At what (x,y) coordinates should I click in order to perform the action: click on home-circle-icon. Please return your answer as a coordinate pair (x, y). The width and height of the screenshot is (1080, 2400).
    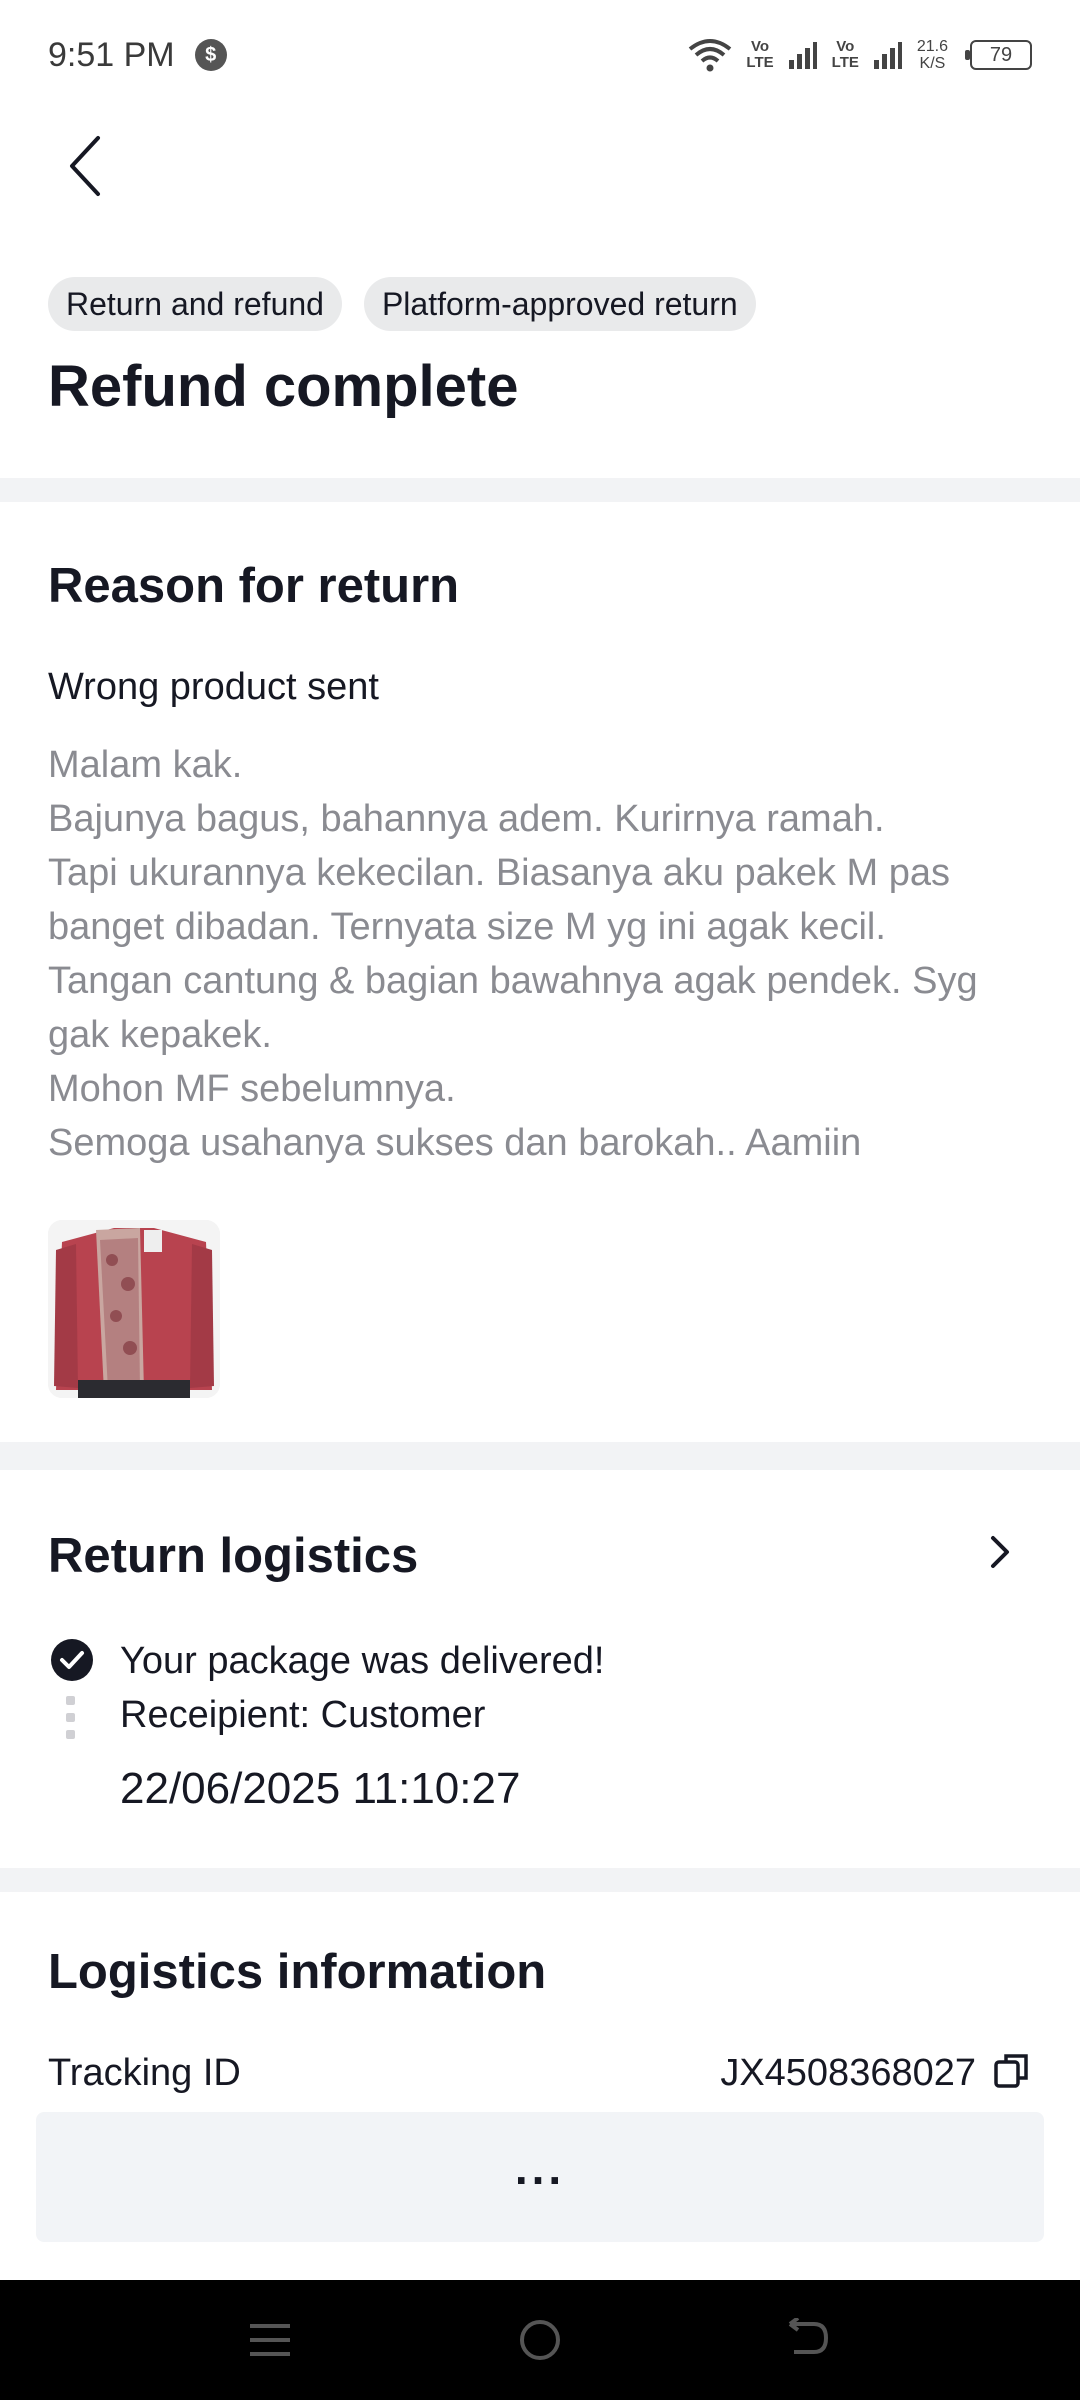
    Looking at the image, I should click on (540, 2340).